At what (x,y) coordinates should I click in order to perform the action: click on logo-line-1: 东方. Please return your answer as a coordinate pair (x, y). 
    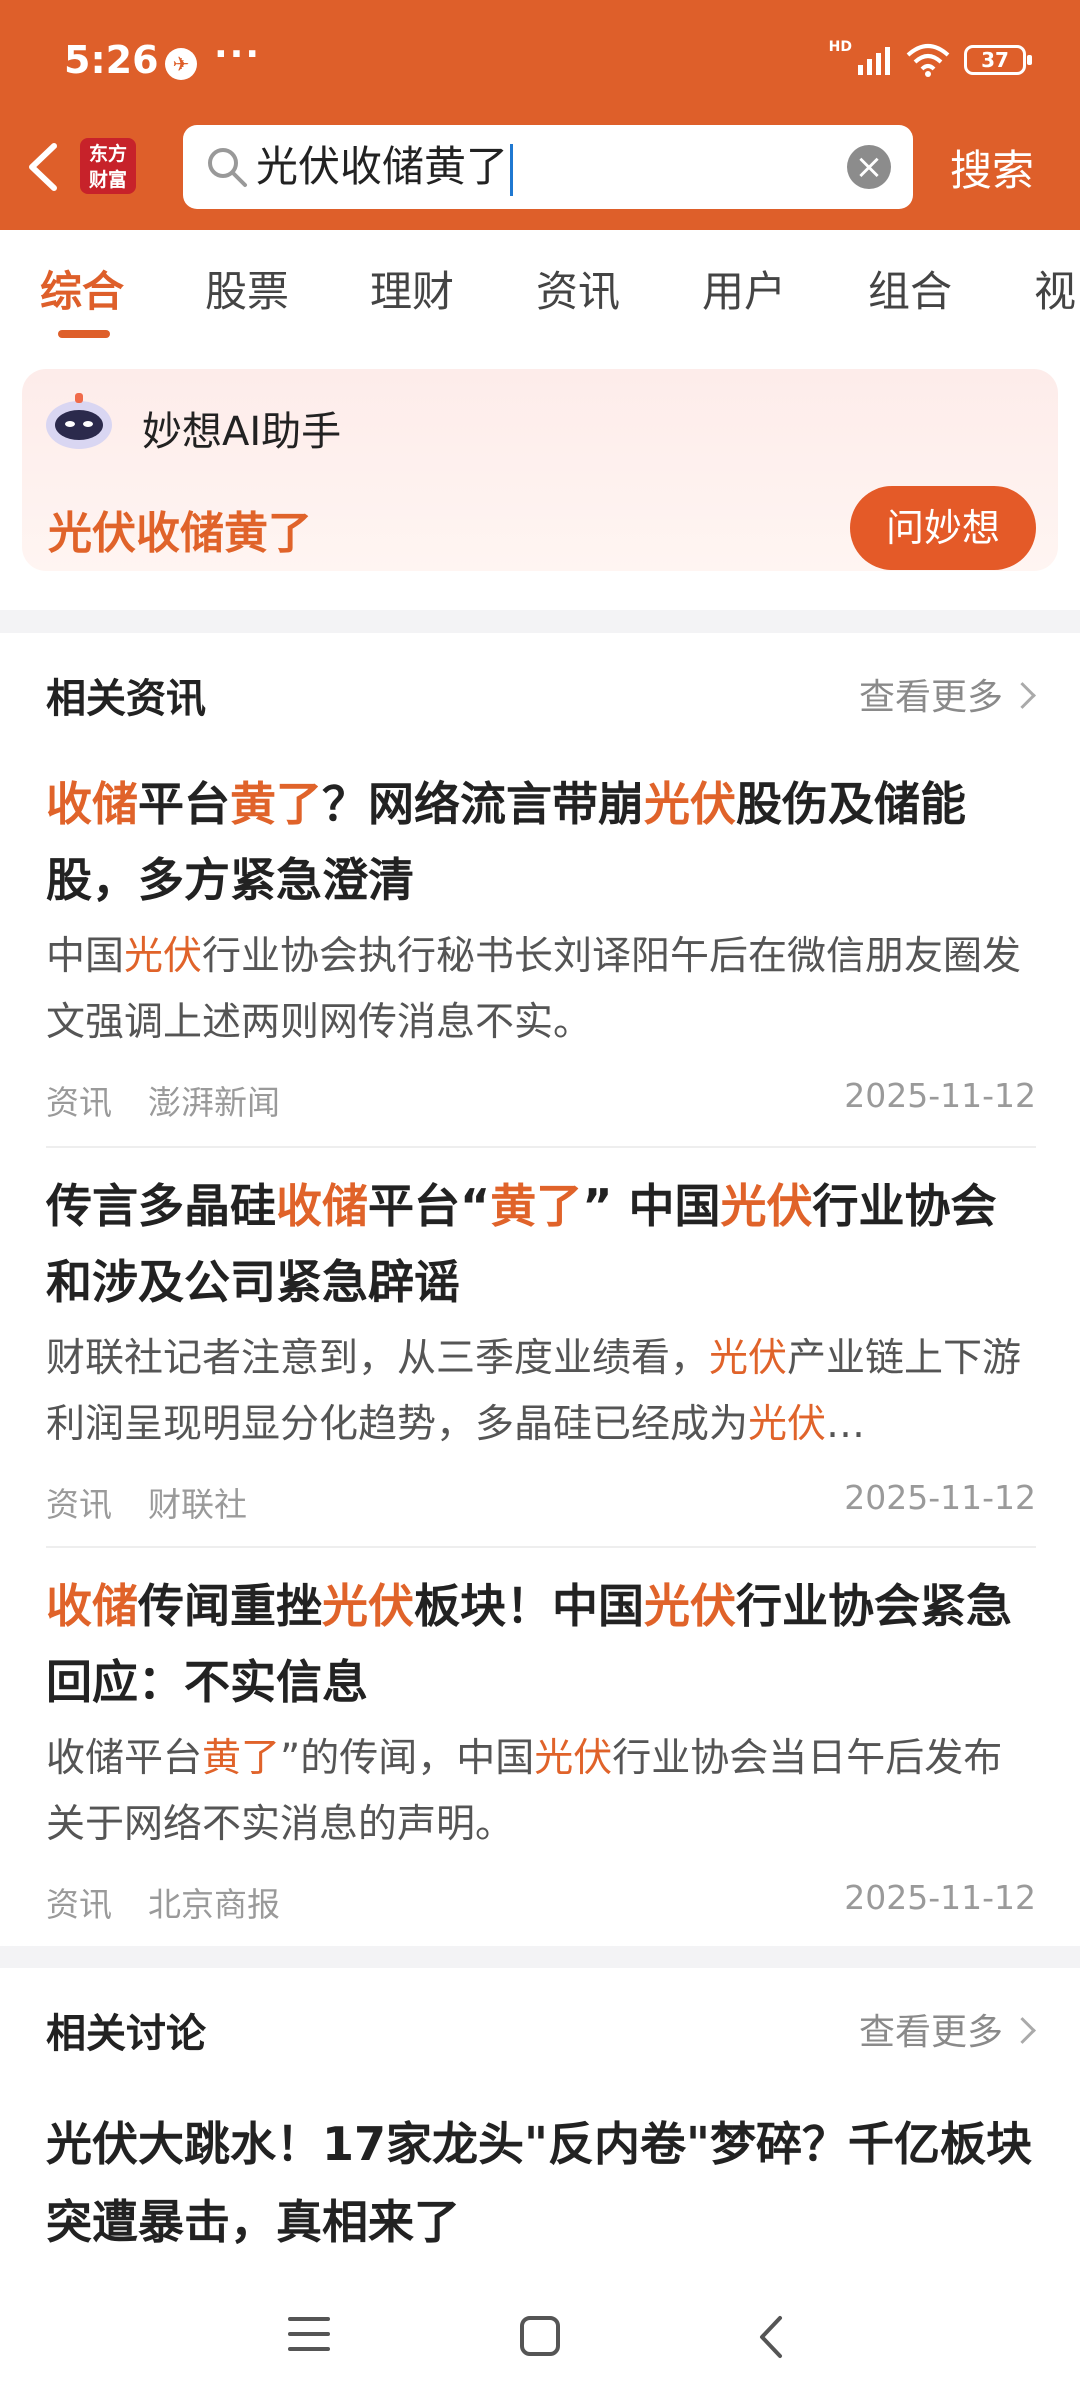
    Looking at the image, I should click on (107, 154).